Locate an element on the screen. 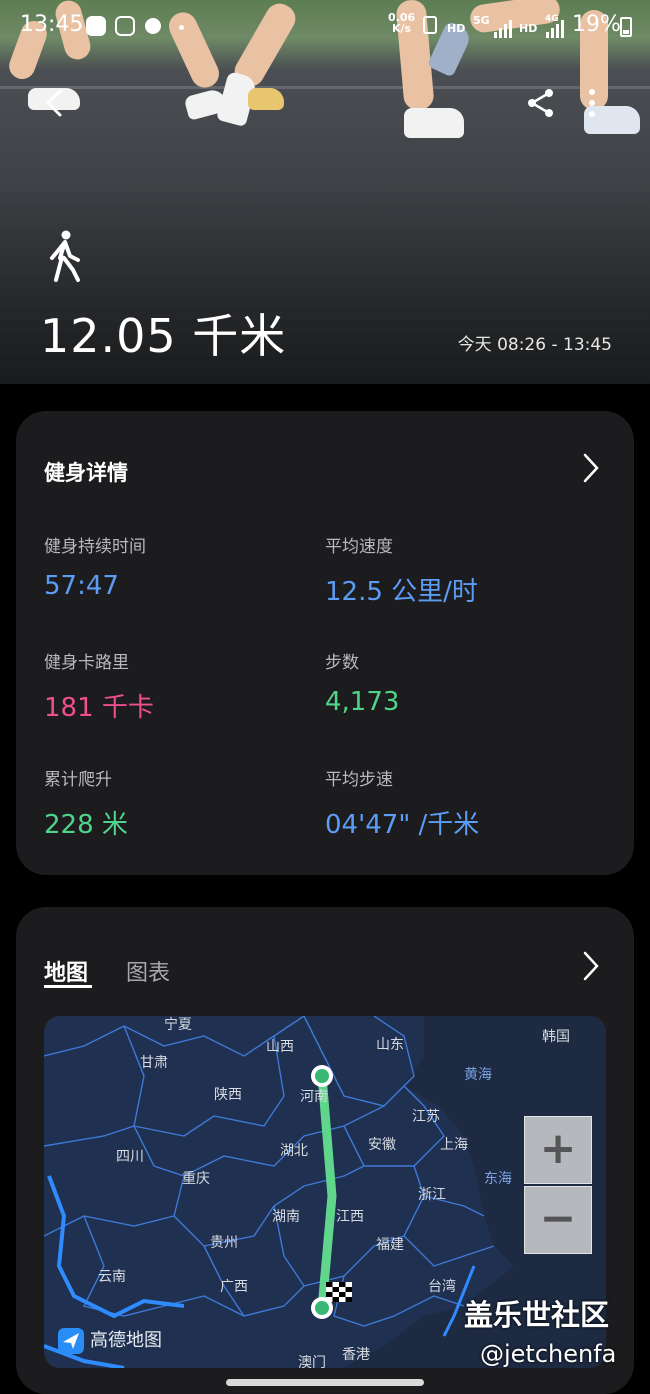 The width and height of the screenshot is (650, 1394). map-label: 贵州 is located at coordinates (224, 1243).